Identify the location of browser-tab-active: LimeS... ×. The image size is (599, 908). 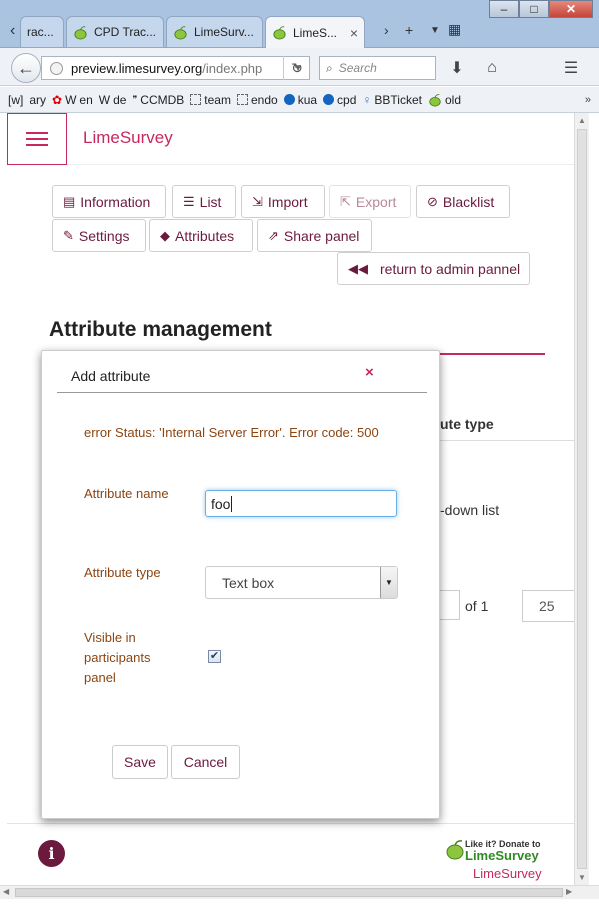
(315, 32).